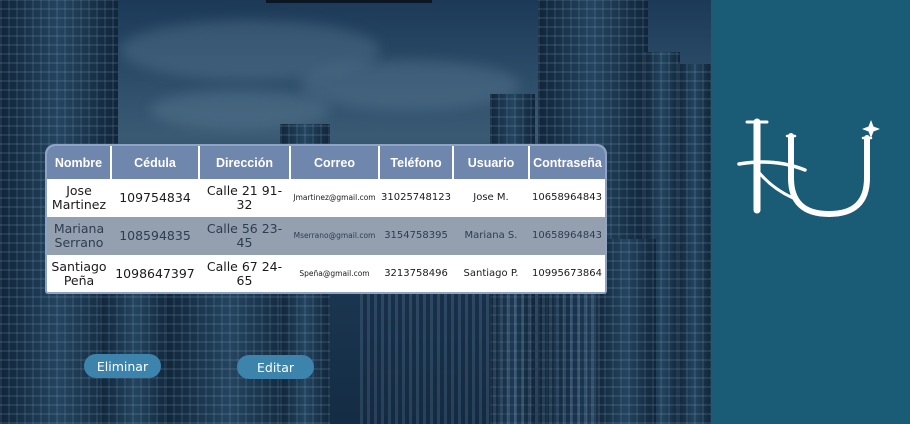  Describe the element at coordinates (79, 236) in the screenshot. I see `cell-nombre: Mariana Serrano` at that location.